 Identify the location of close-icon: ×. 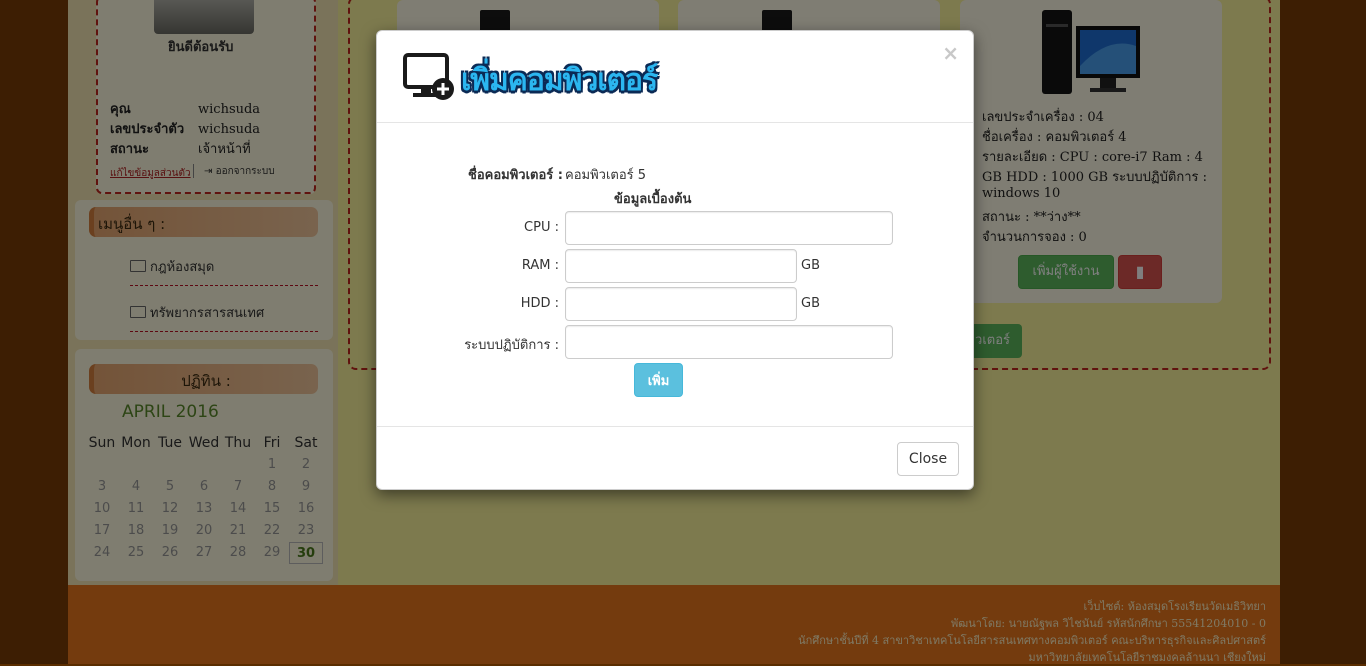
(950, 53).